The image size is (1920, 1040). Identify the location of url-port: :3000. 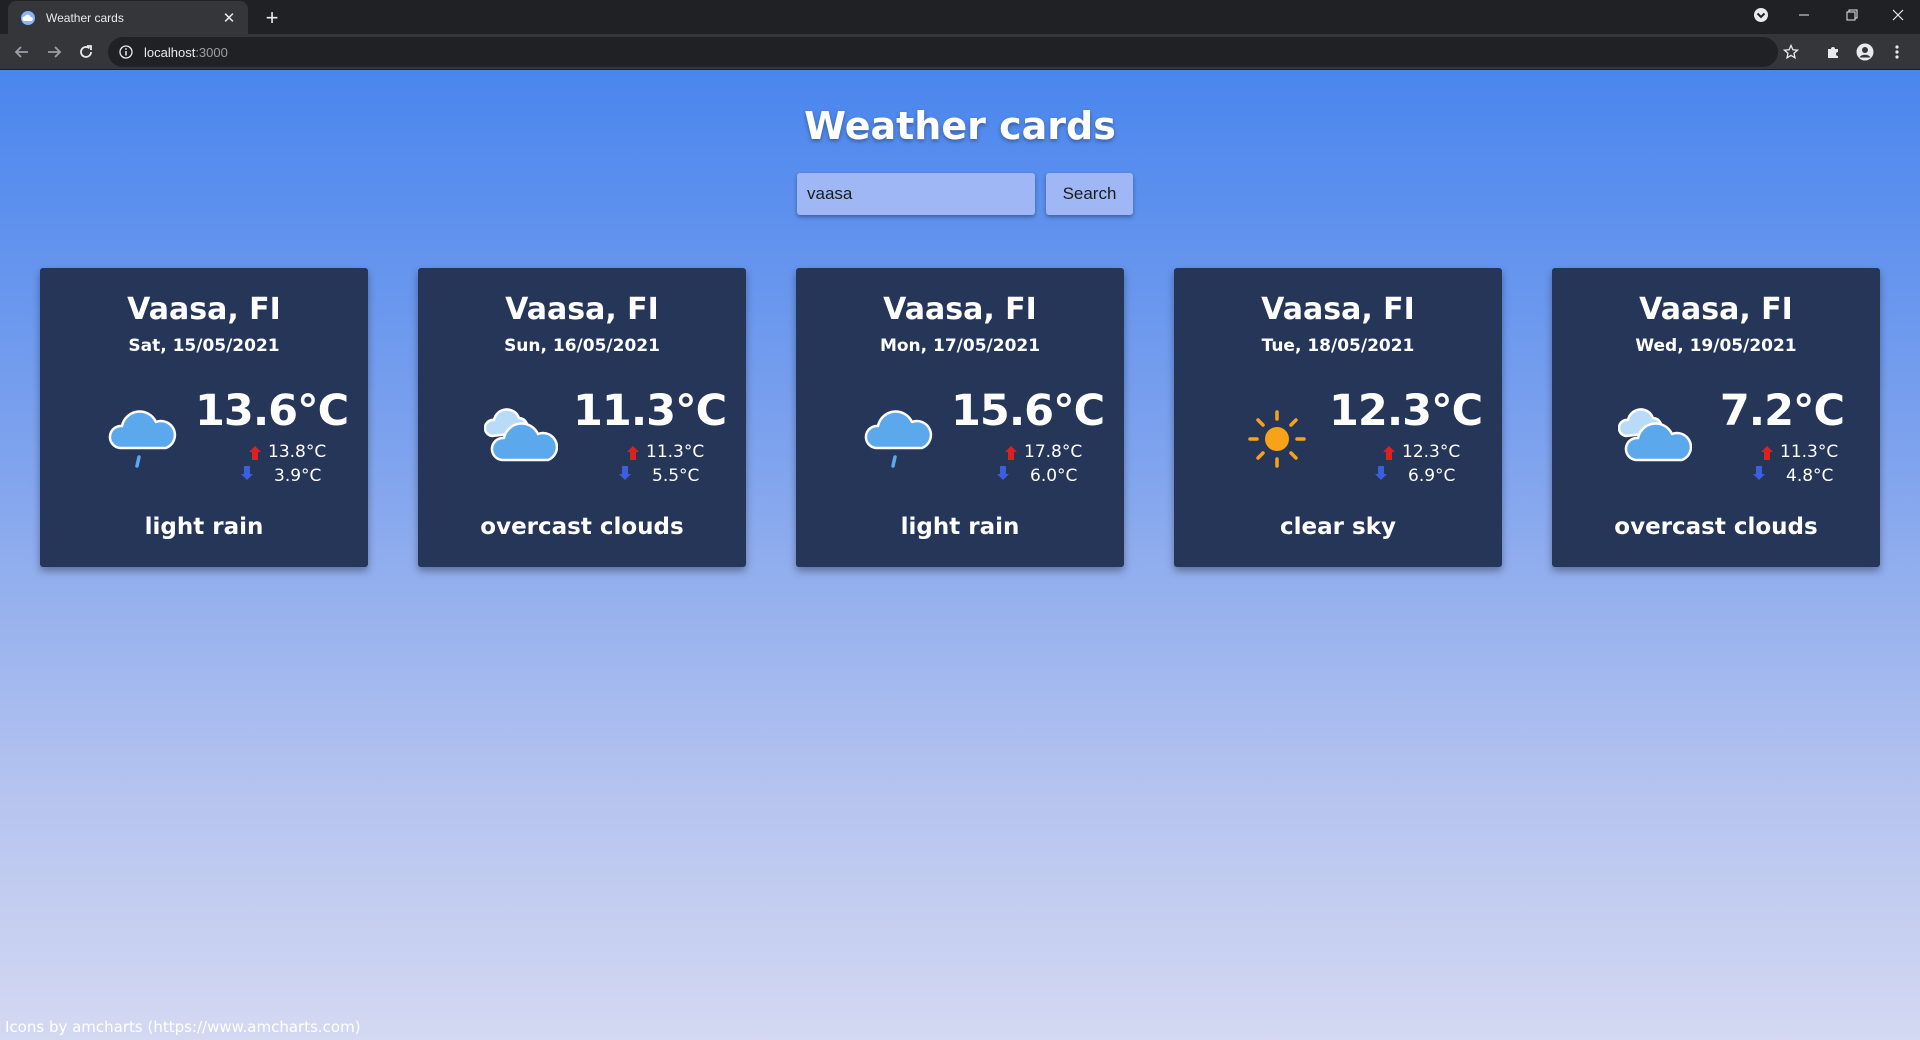
(211, 52).